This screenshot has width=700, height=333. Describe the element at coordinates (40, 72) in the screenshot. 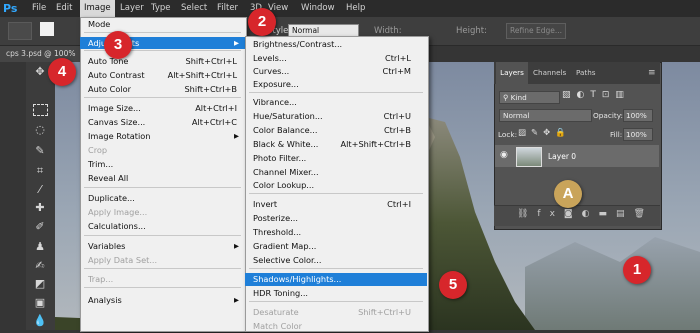

I see `move-tool-icon: ✥` at that location.